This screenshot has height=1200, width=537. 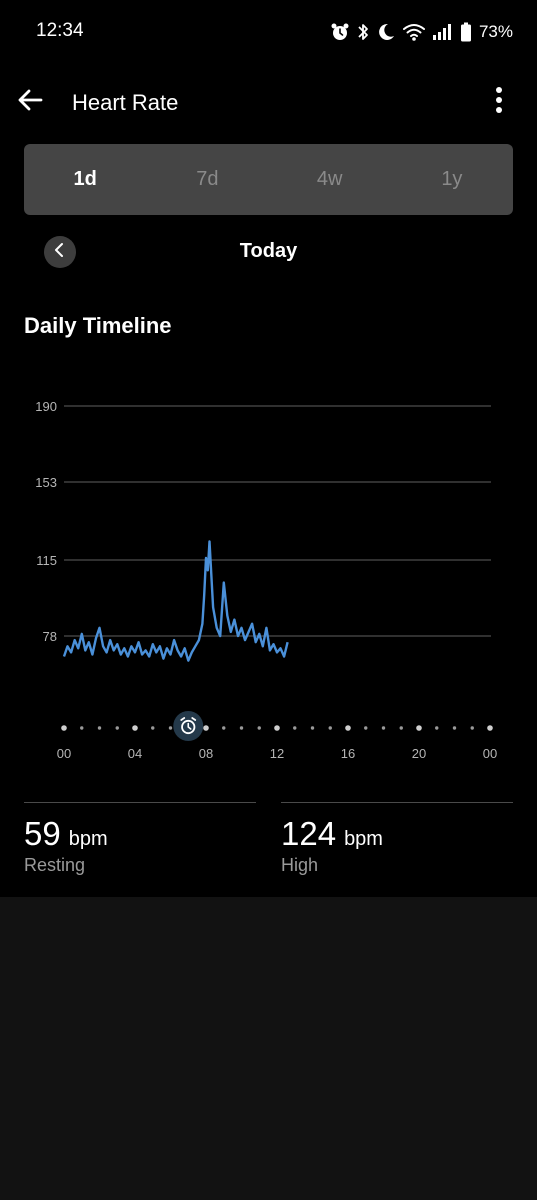 I want to click on section-title: Daily Timeline, so click(x=98, y=325).